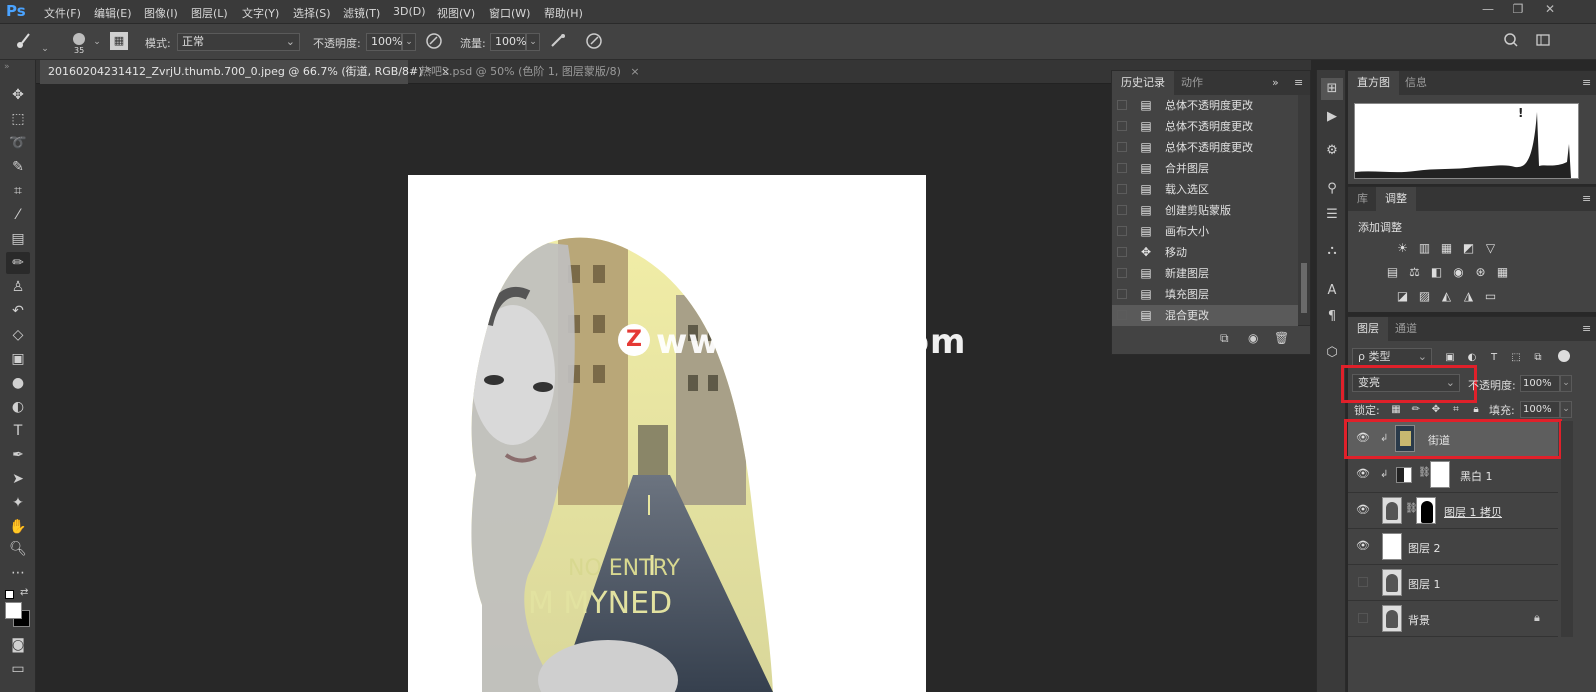 The image size is (1596, 692). What do you see at coordinates (530, 72) in the screenshot?
I see `tab-document-2: 热吧2.psd @ 50% (色阶 1, 图层蒙版/8) ×` at bounding box center [530, 72].